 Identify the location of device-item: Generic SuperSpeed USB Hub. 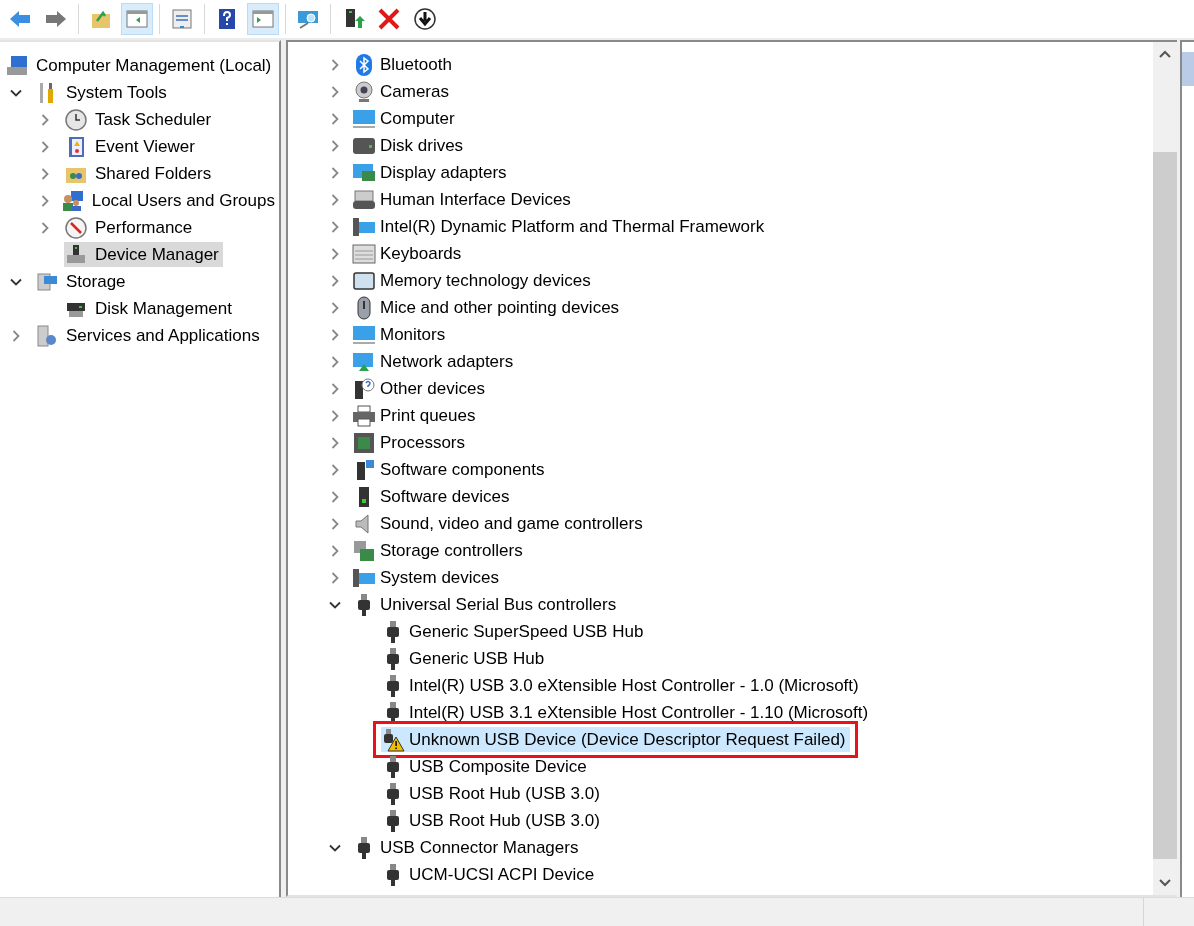
(514, 631).